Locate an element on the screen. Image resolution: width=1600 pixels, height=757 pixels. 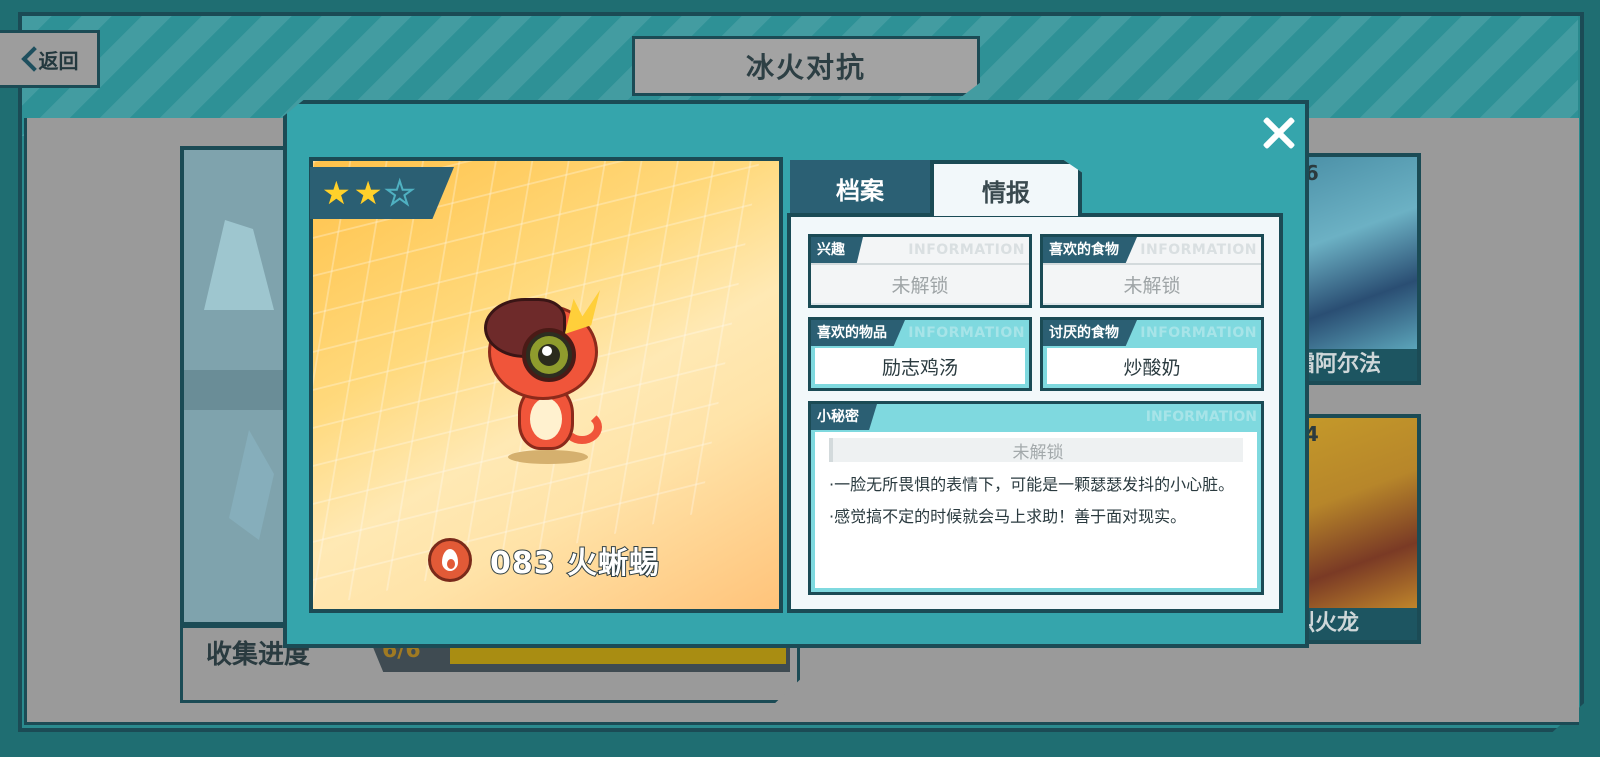
close-icon is located at coordinates (1278, 133).